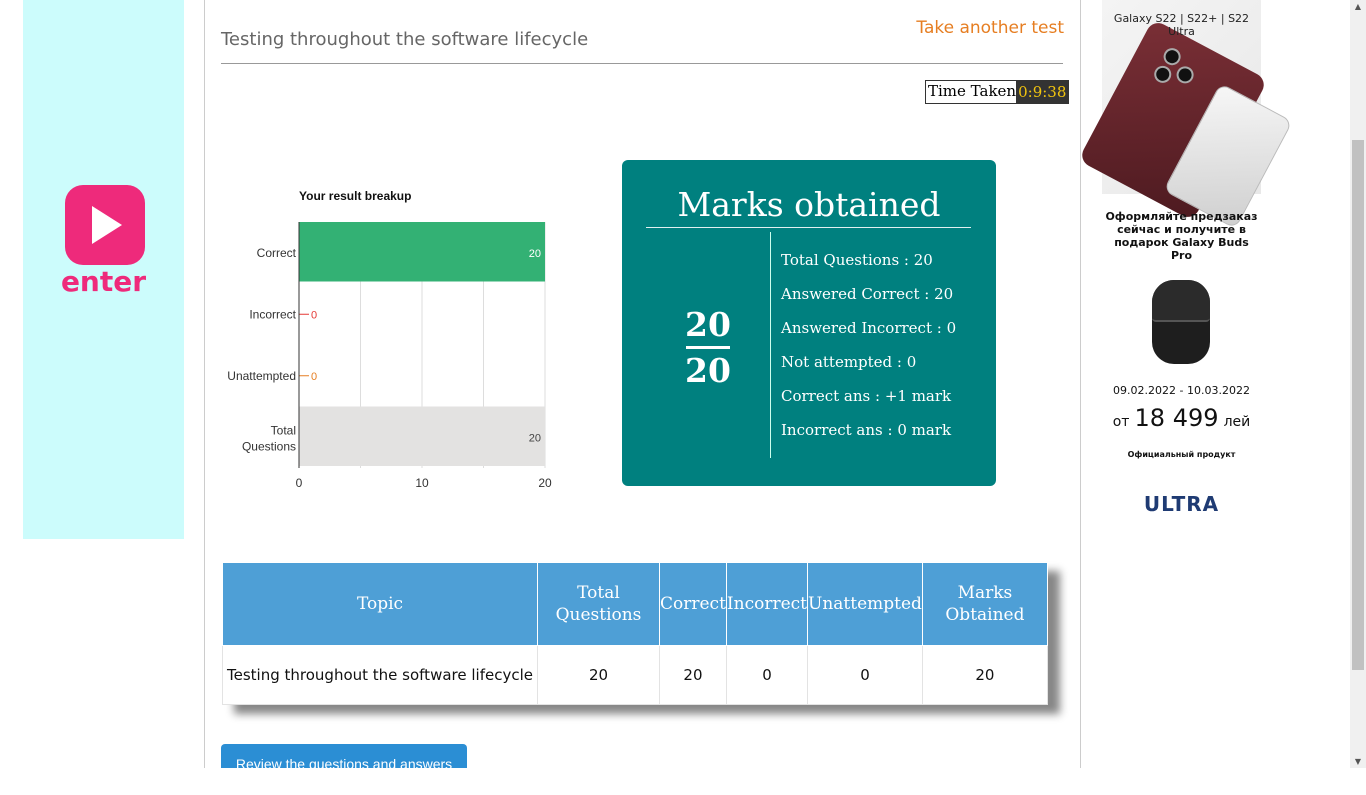 The height and width of the screenshot is (795, 1366). I want to click on chart-category-label: Correct, so click(277, 253).